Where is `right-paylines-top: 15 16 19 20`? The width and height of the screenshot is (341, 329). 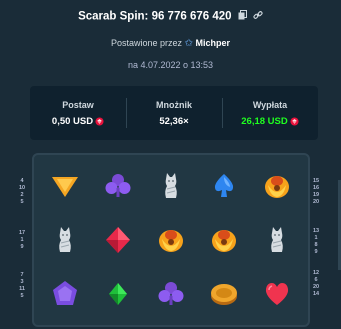
right-paylines-top: 15 16 19 20 is located at coordinates (316, 192).